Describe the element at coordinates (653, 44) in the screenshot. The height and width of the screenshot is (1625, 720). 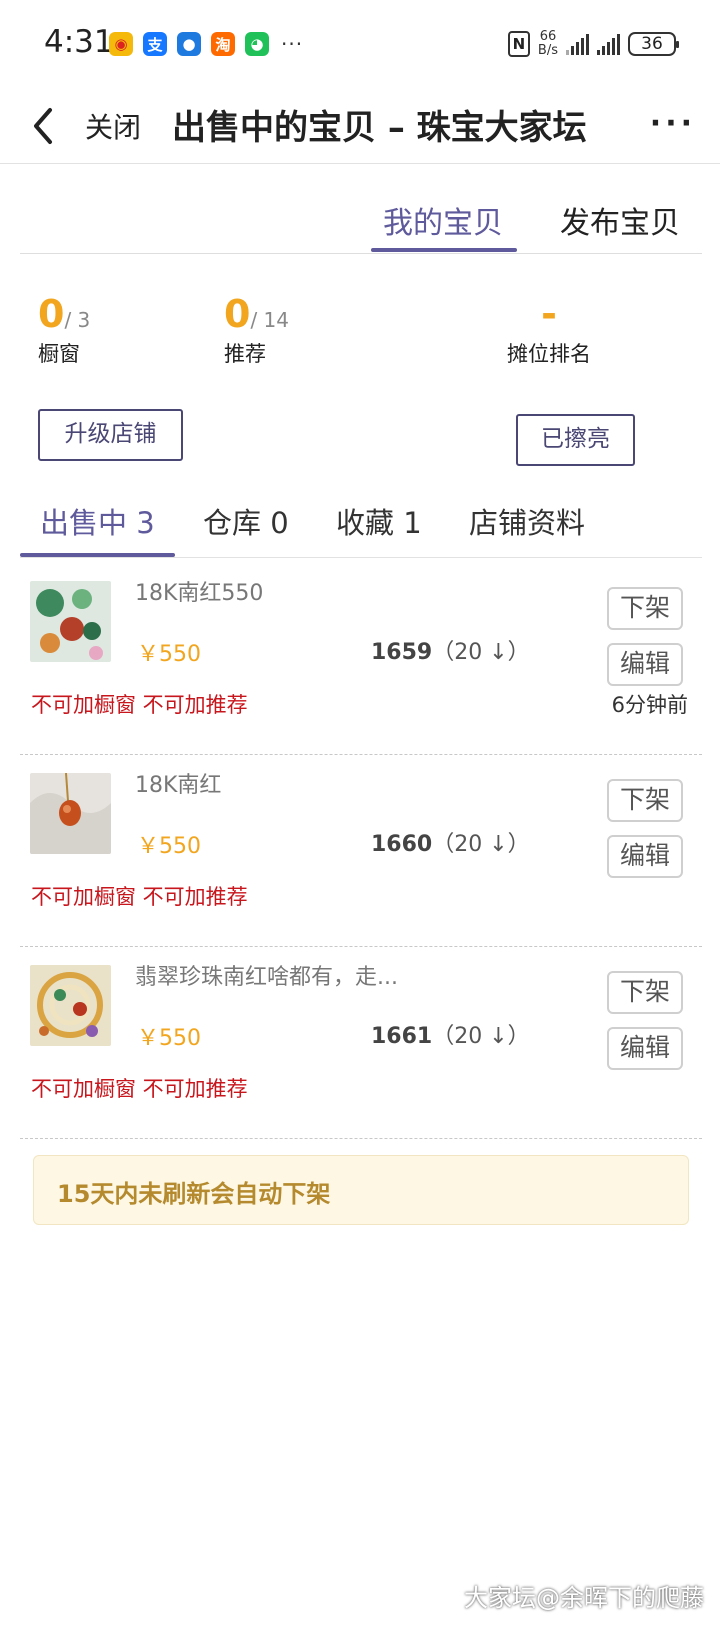
I see `battery-icon: 36` at that location.